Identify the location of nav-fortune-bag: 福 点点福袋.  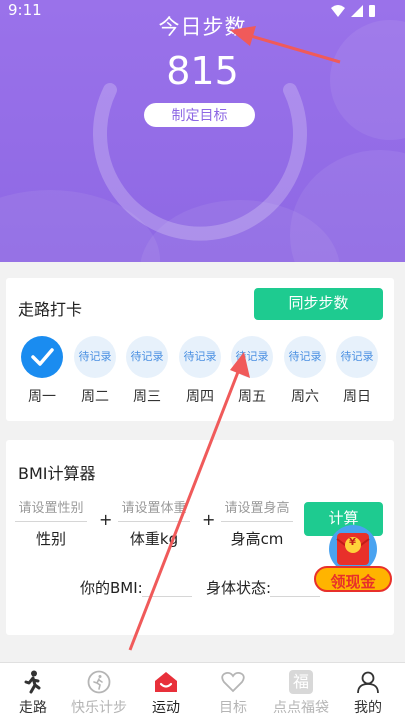
(301, 691).